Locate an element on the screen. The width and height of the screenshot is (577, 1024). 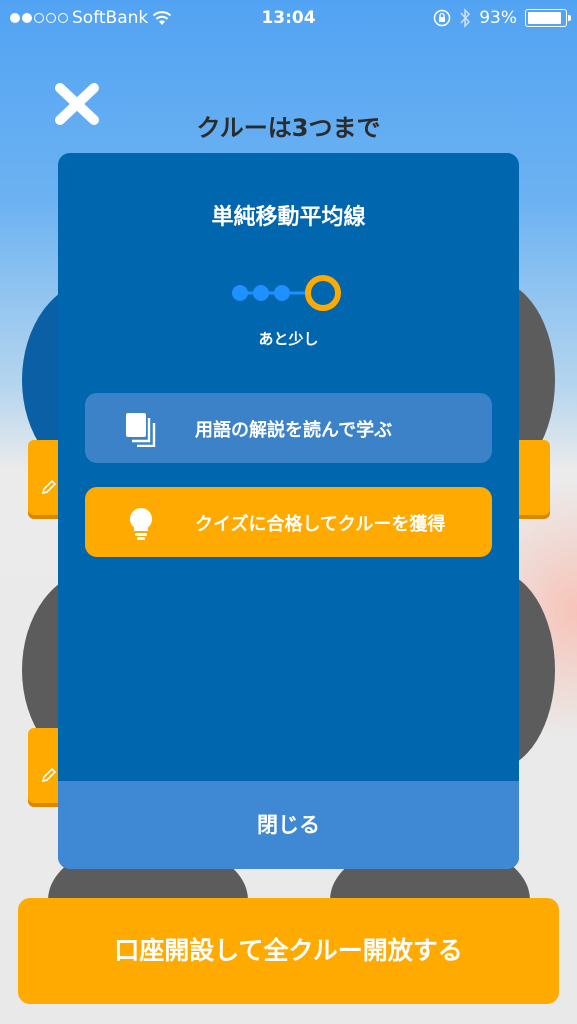
documents-icon is located at coordinates (141, 430).